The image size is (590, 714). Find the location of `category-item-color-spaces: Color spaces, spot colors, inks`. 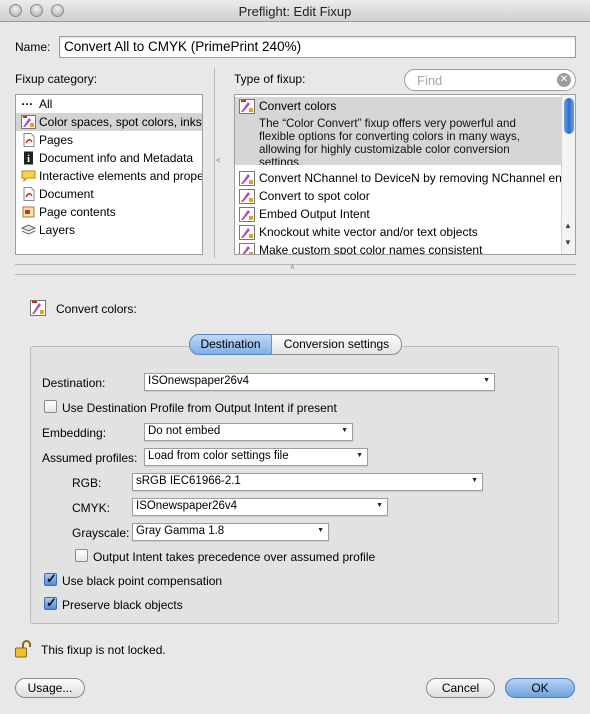

category-item-color-spaces: Color spaces, spot colors, inks is located at coordinates (109, 122).